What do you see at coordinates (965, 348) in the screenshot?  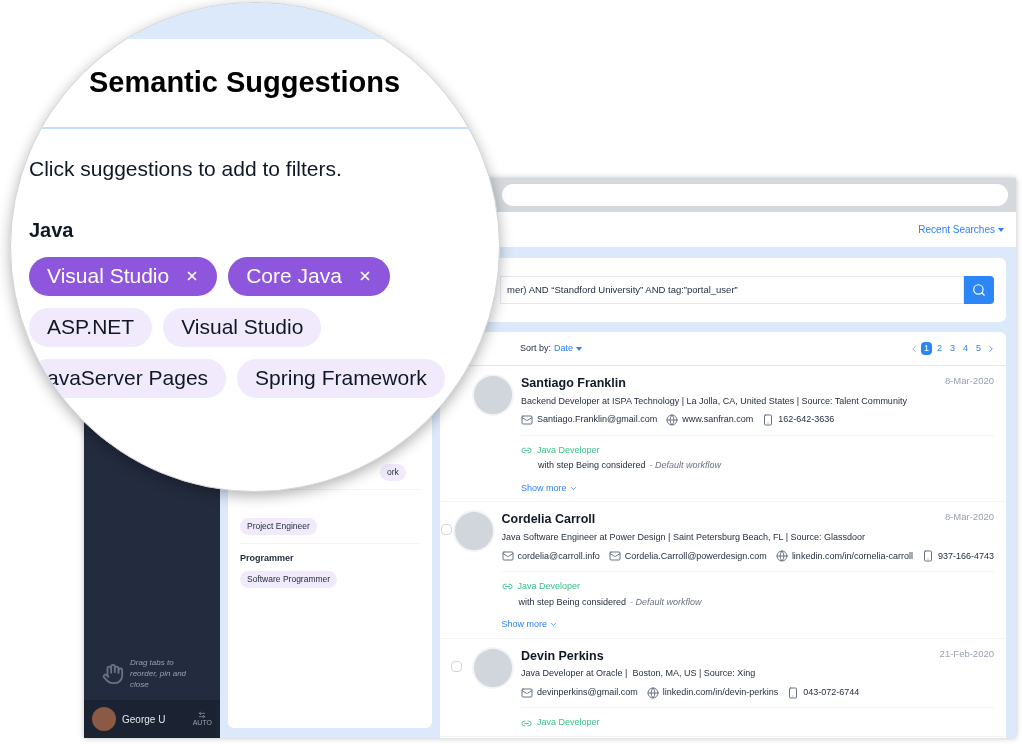 I see `page-link: 4` at bounding box center [965, 348].